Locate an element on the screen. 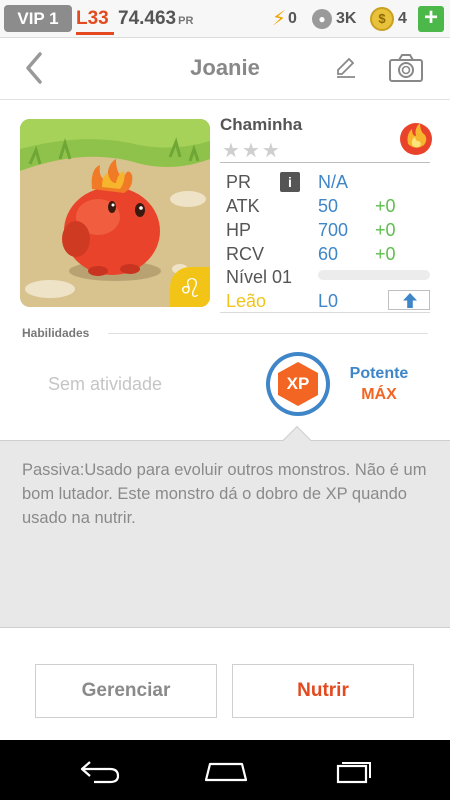  stat-value-atk: 50 is located at coordinates (328, 206).